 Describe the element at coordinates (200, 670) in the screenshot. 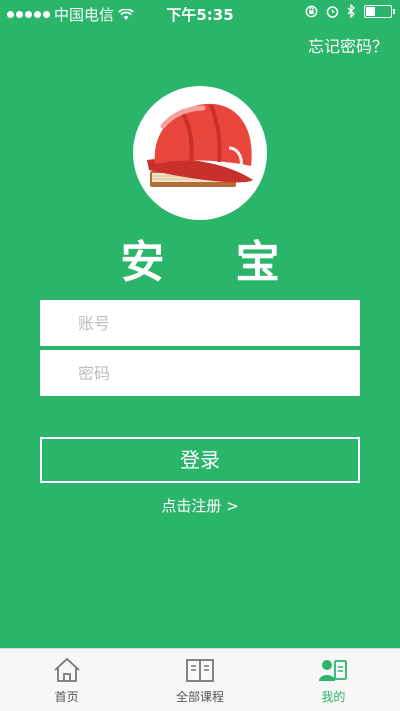

I see `book-icon` at that location.